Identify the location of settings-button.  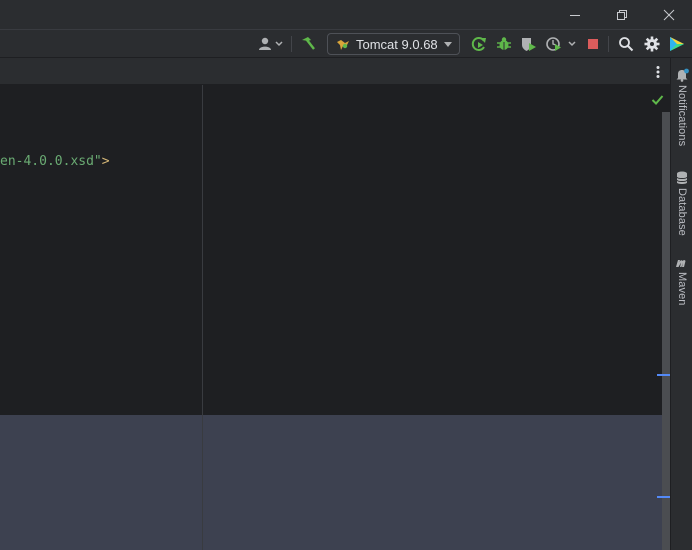
(652, 44).